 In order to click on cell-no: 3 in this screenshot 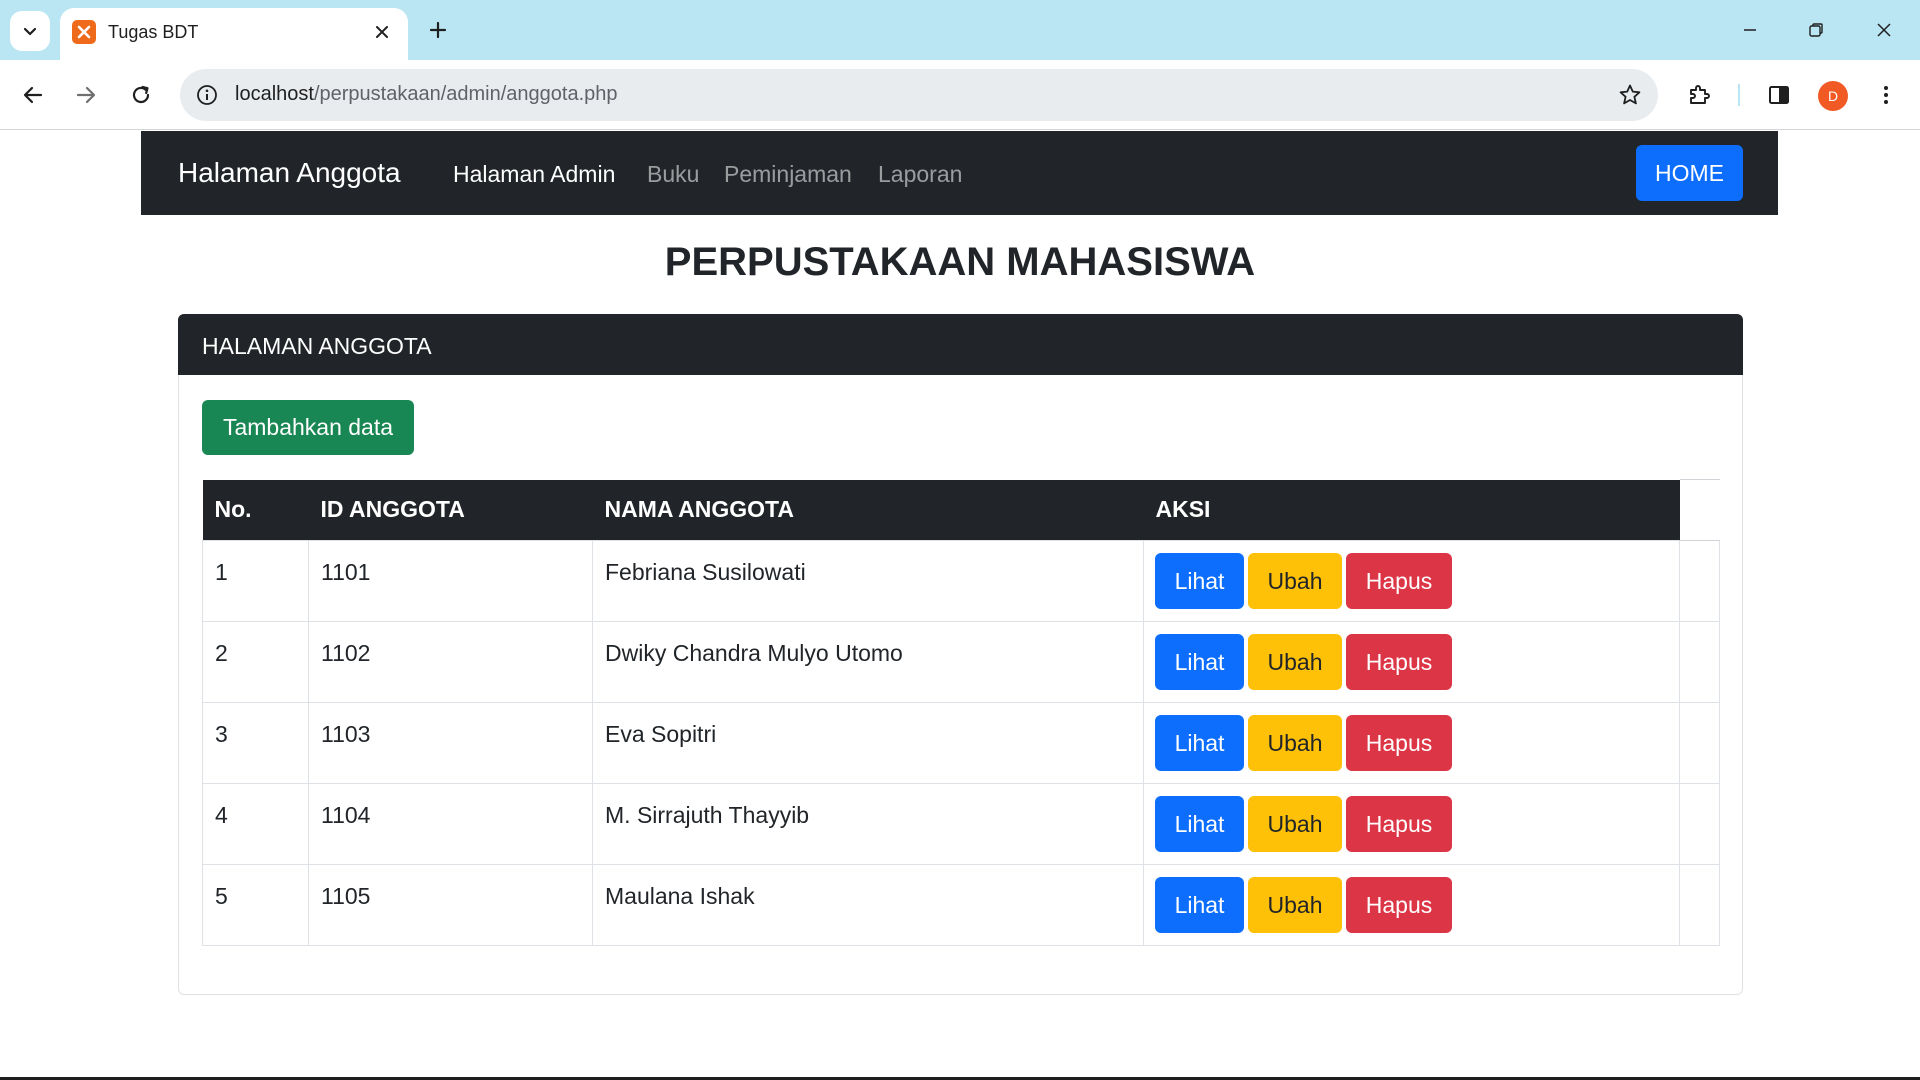, I will do `click(255, 743)`.